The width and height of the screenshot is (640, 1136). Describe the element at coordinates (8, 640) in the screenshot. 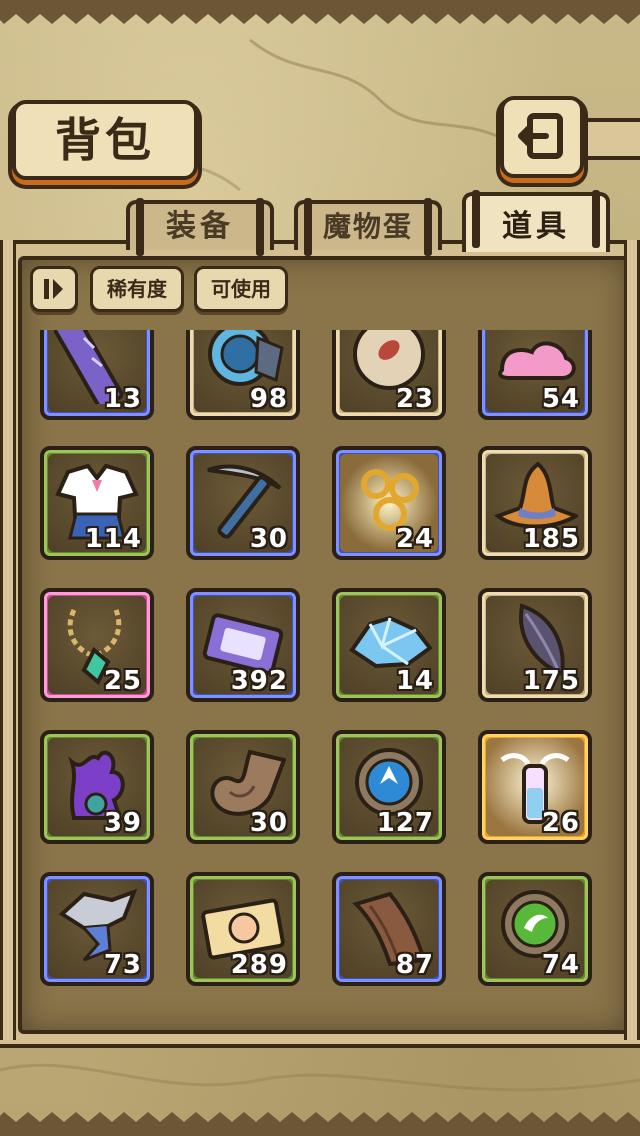

I see `frame-post-left` at that location.